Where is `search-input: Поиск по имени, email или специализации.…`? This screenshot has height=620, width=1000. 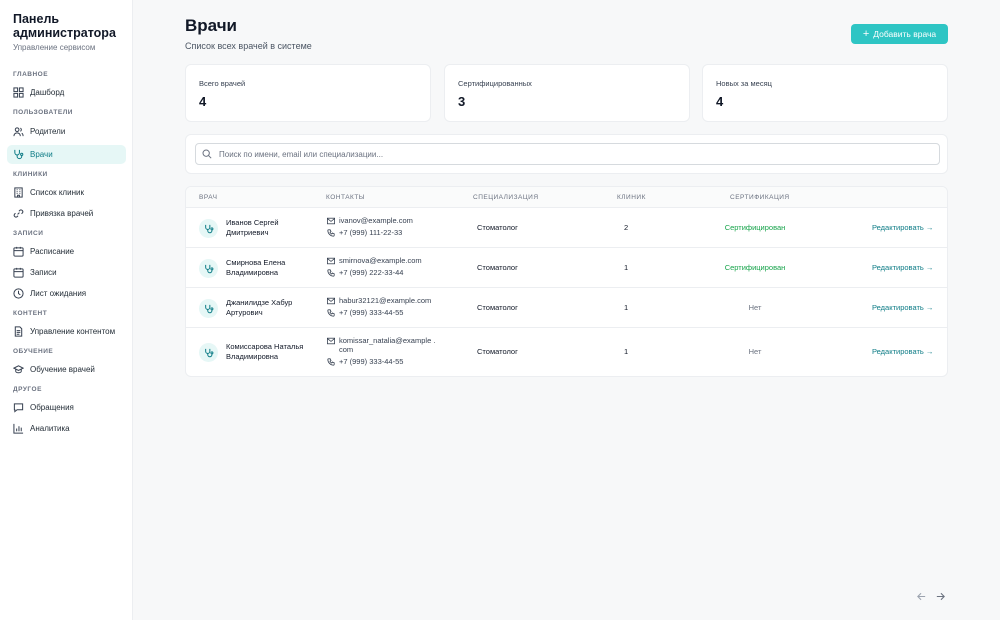 search-input: Поиск по имени, email или специализации.… is located at coordinates (567, 154).